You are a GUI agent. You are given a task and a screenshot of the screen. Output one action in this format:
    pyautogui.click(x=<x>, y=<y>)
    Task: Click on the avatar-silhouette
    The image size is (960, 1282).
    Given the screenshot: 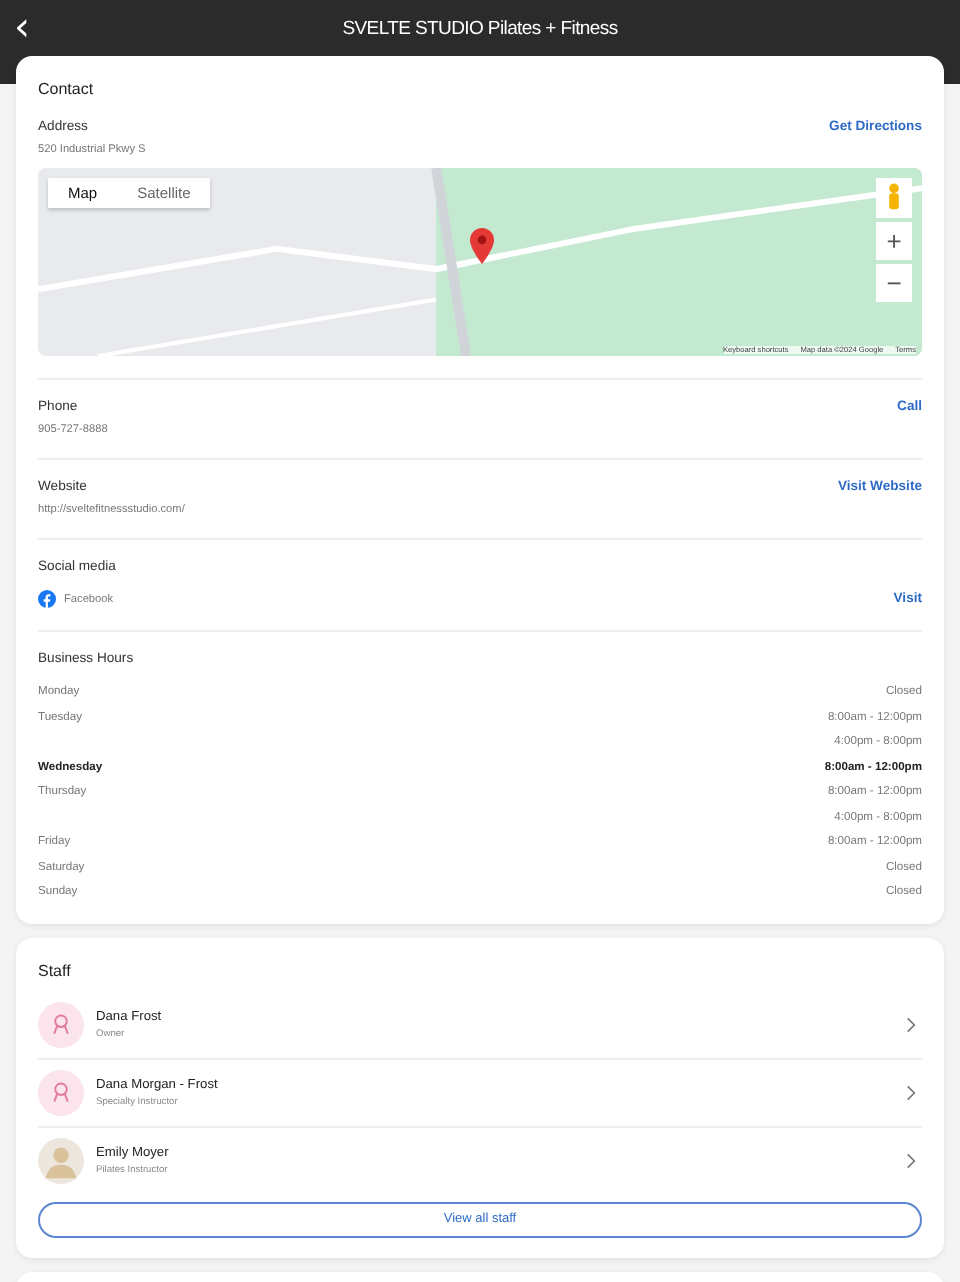 What is the action you would take?
    pyautogui.click(x=61, y=1160)
    